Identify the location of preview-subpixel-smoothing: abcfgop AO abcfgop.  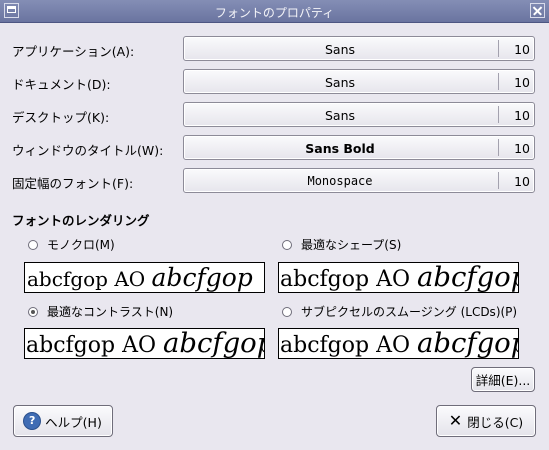
(398, 343).